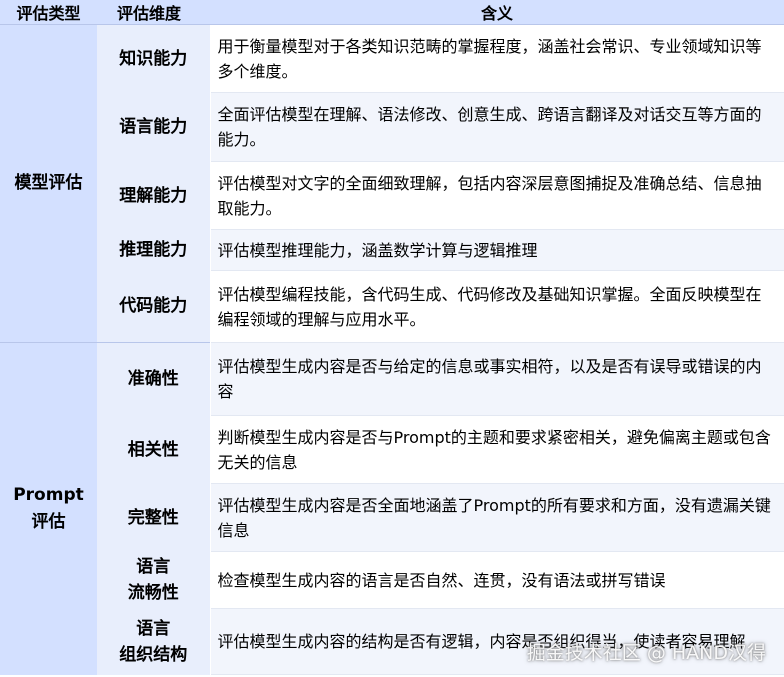  What do you see at coordinates (153, 593) in the screenshot?
I see `dimension-line2: 流畅性` at bounding box center [153, 593].